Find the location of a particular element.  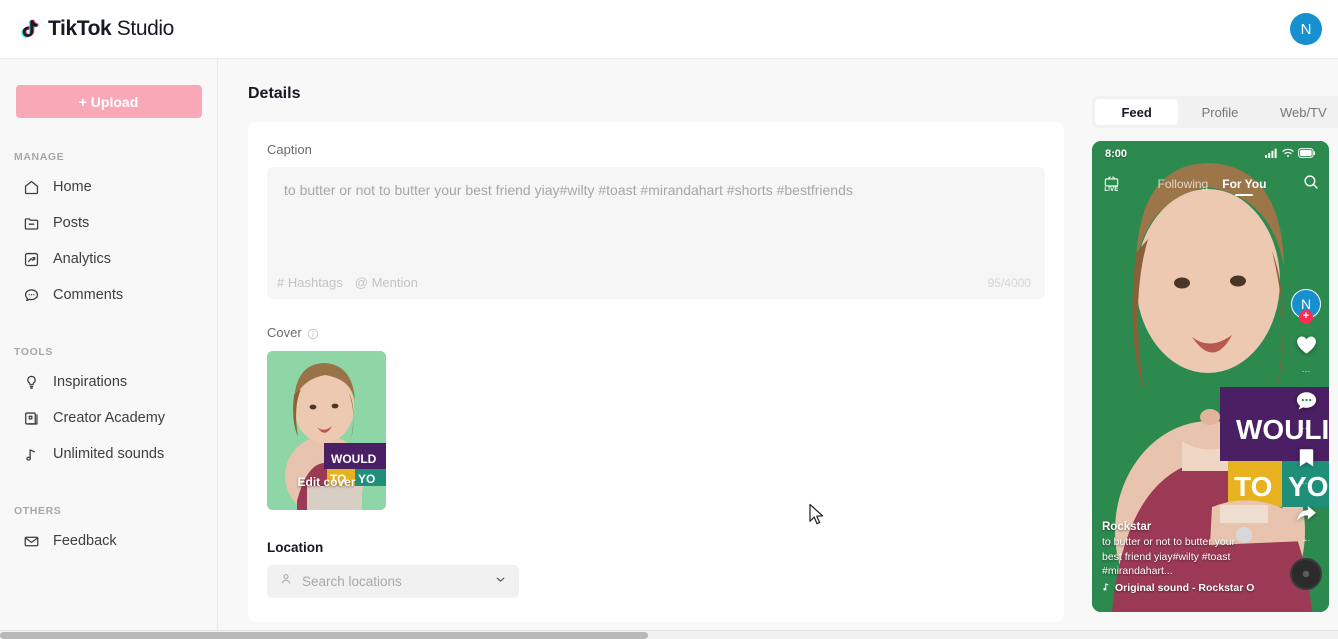

sidebar-item-label: Posts is located at coordinates (71, 223).